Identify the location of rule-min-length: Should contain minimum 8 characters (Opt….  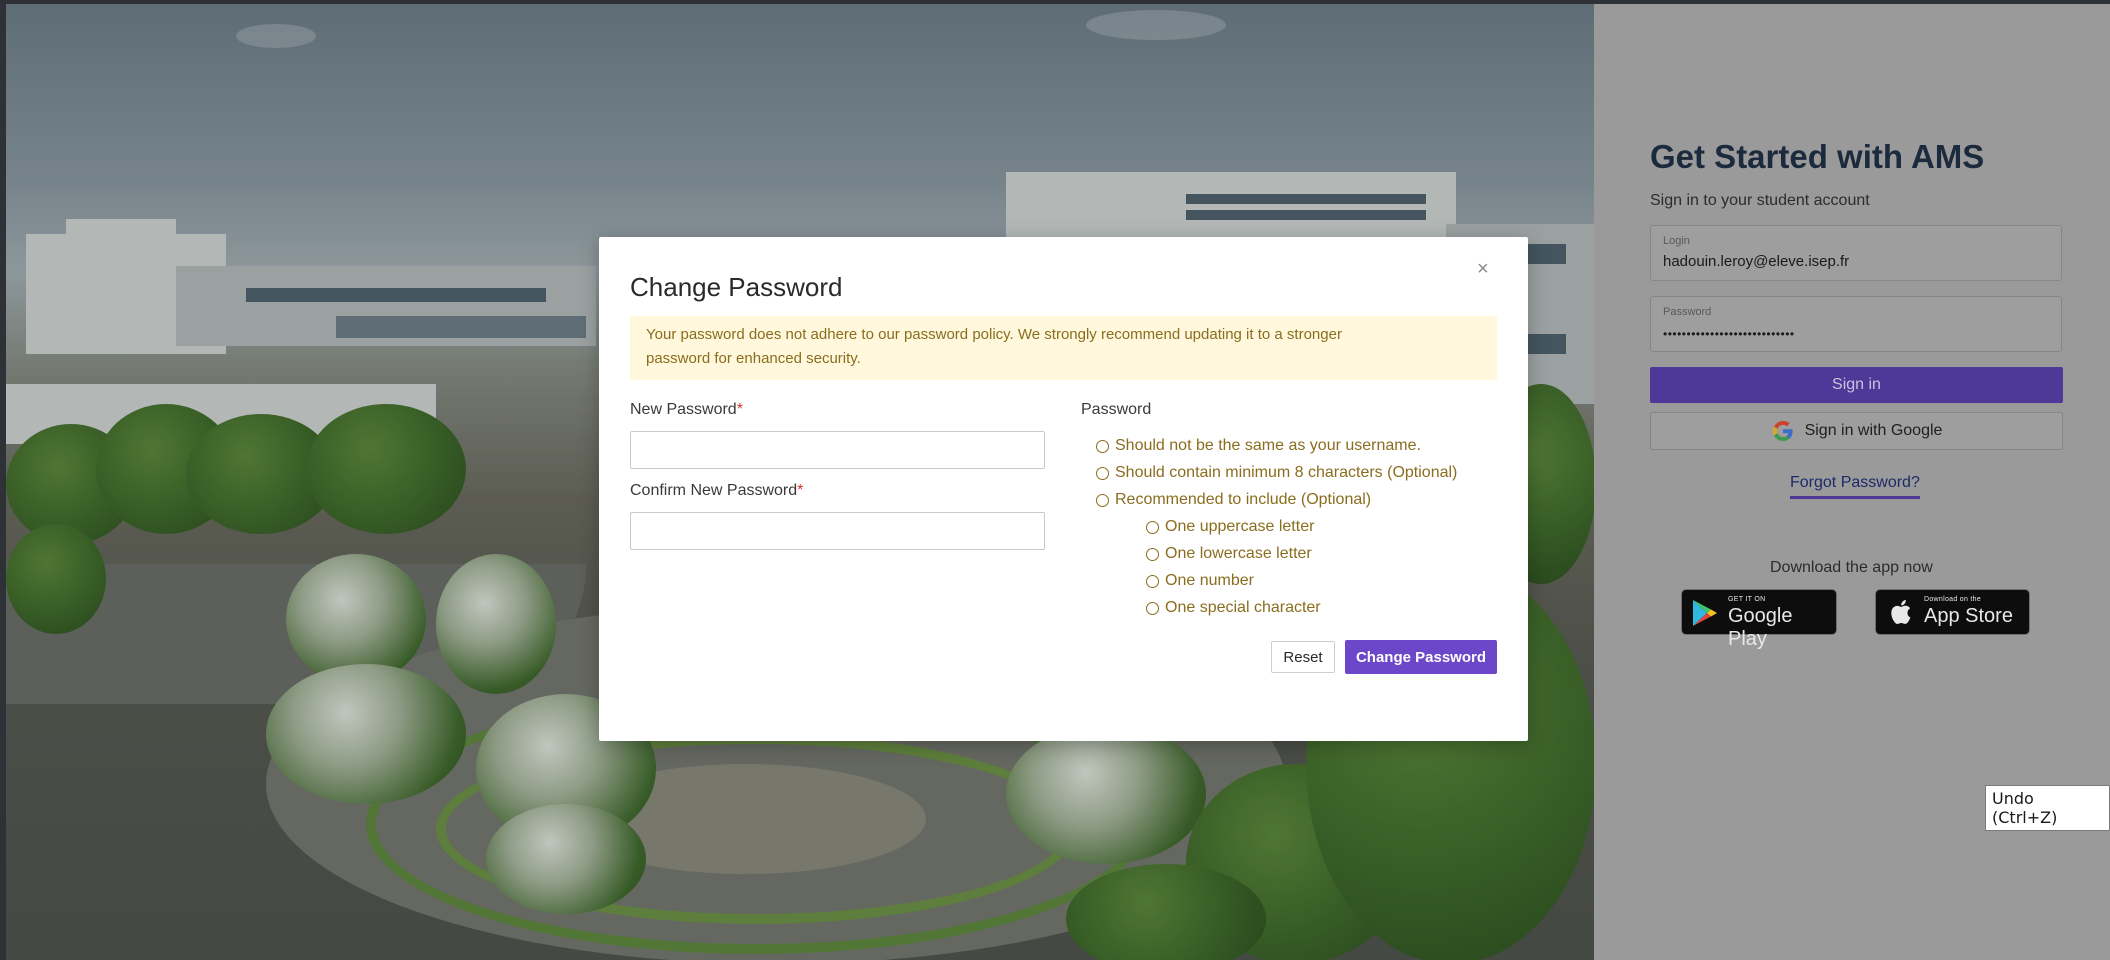
(1276, 473).